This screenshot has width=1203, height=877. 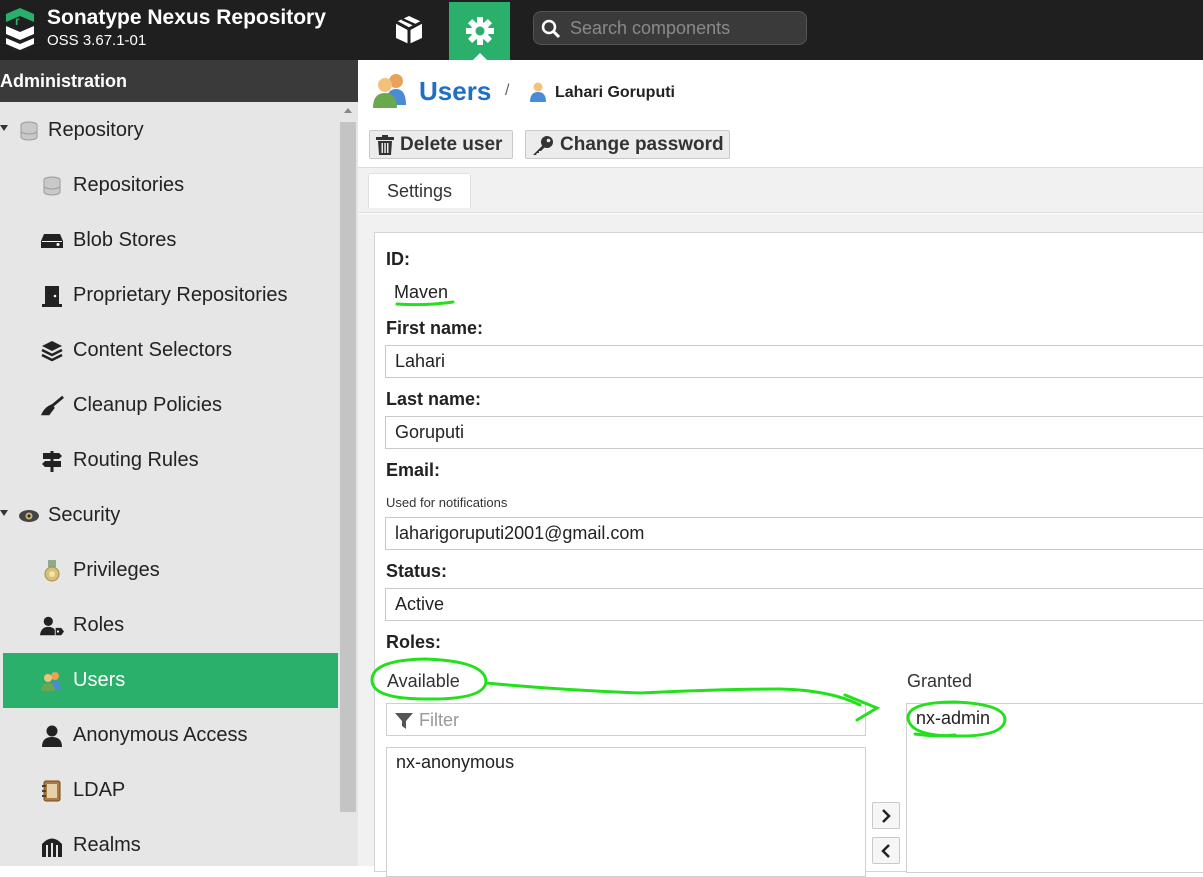 I want to click on available-roles-list: nx-anonymous, so click(x=626, y=812).